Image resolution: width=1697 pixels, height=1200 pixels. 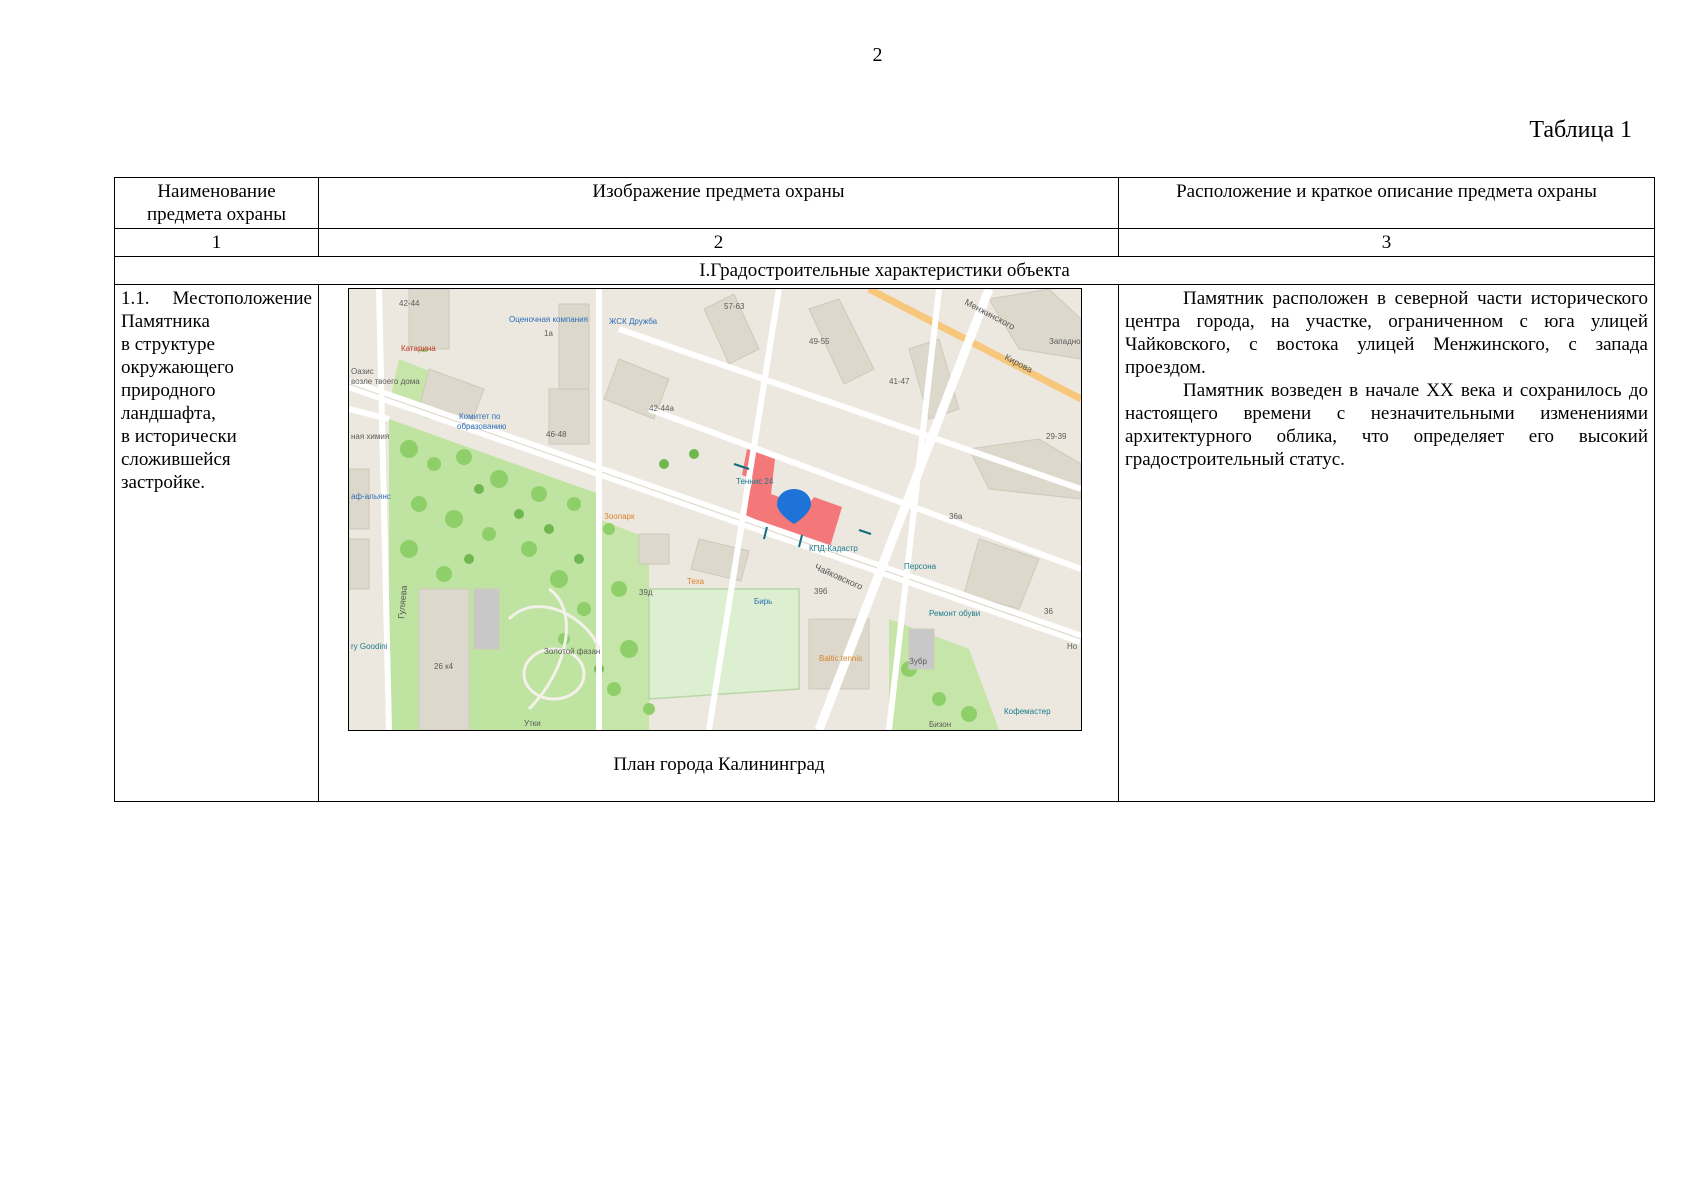 I want to click on map-label: Утки, so click(x=532, y=723).